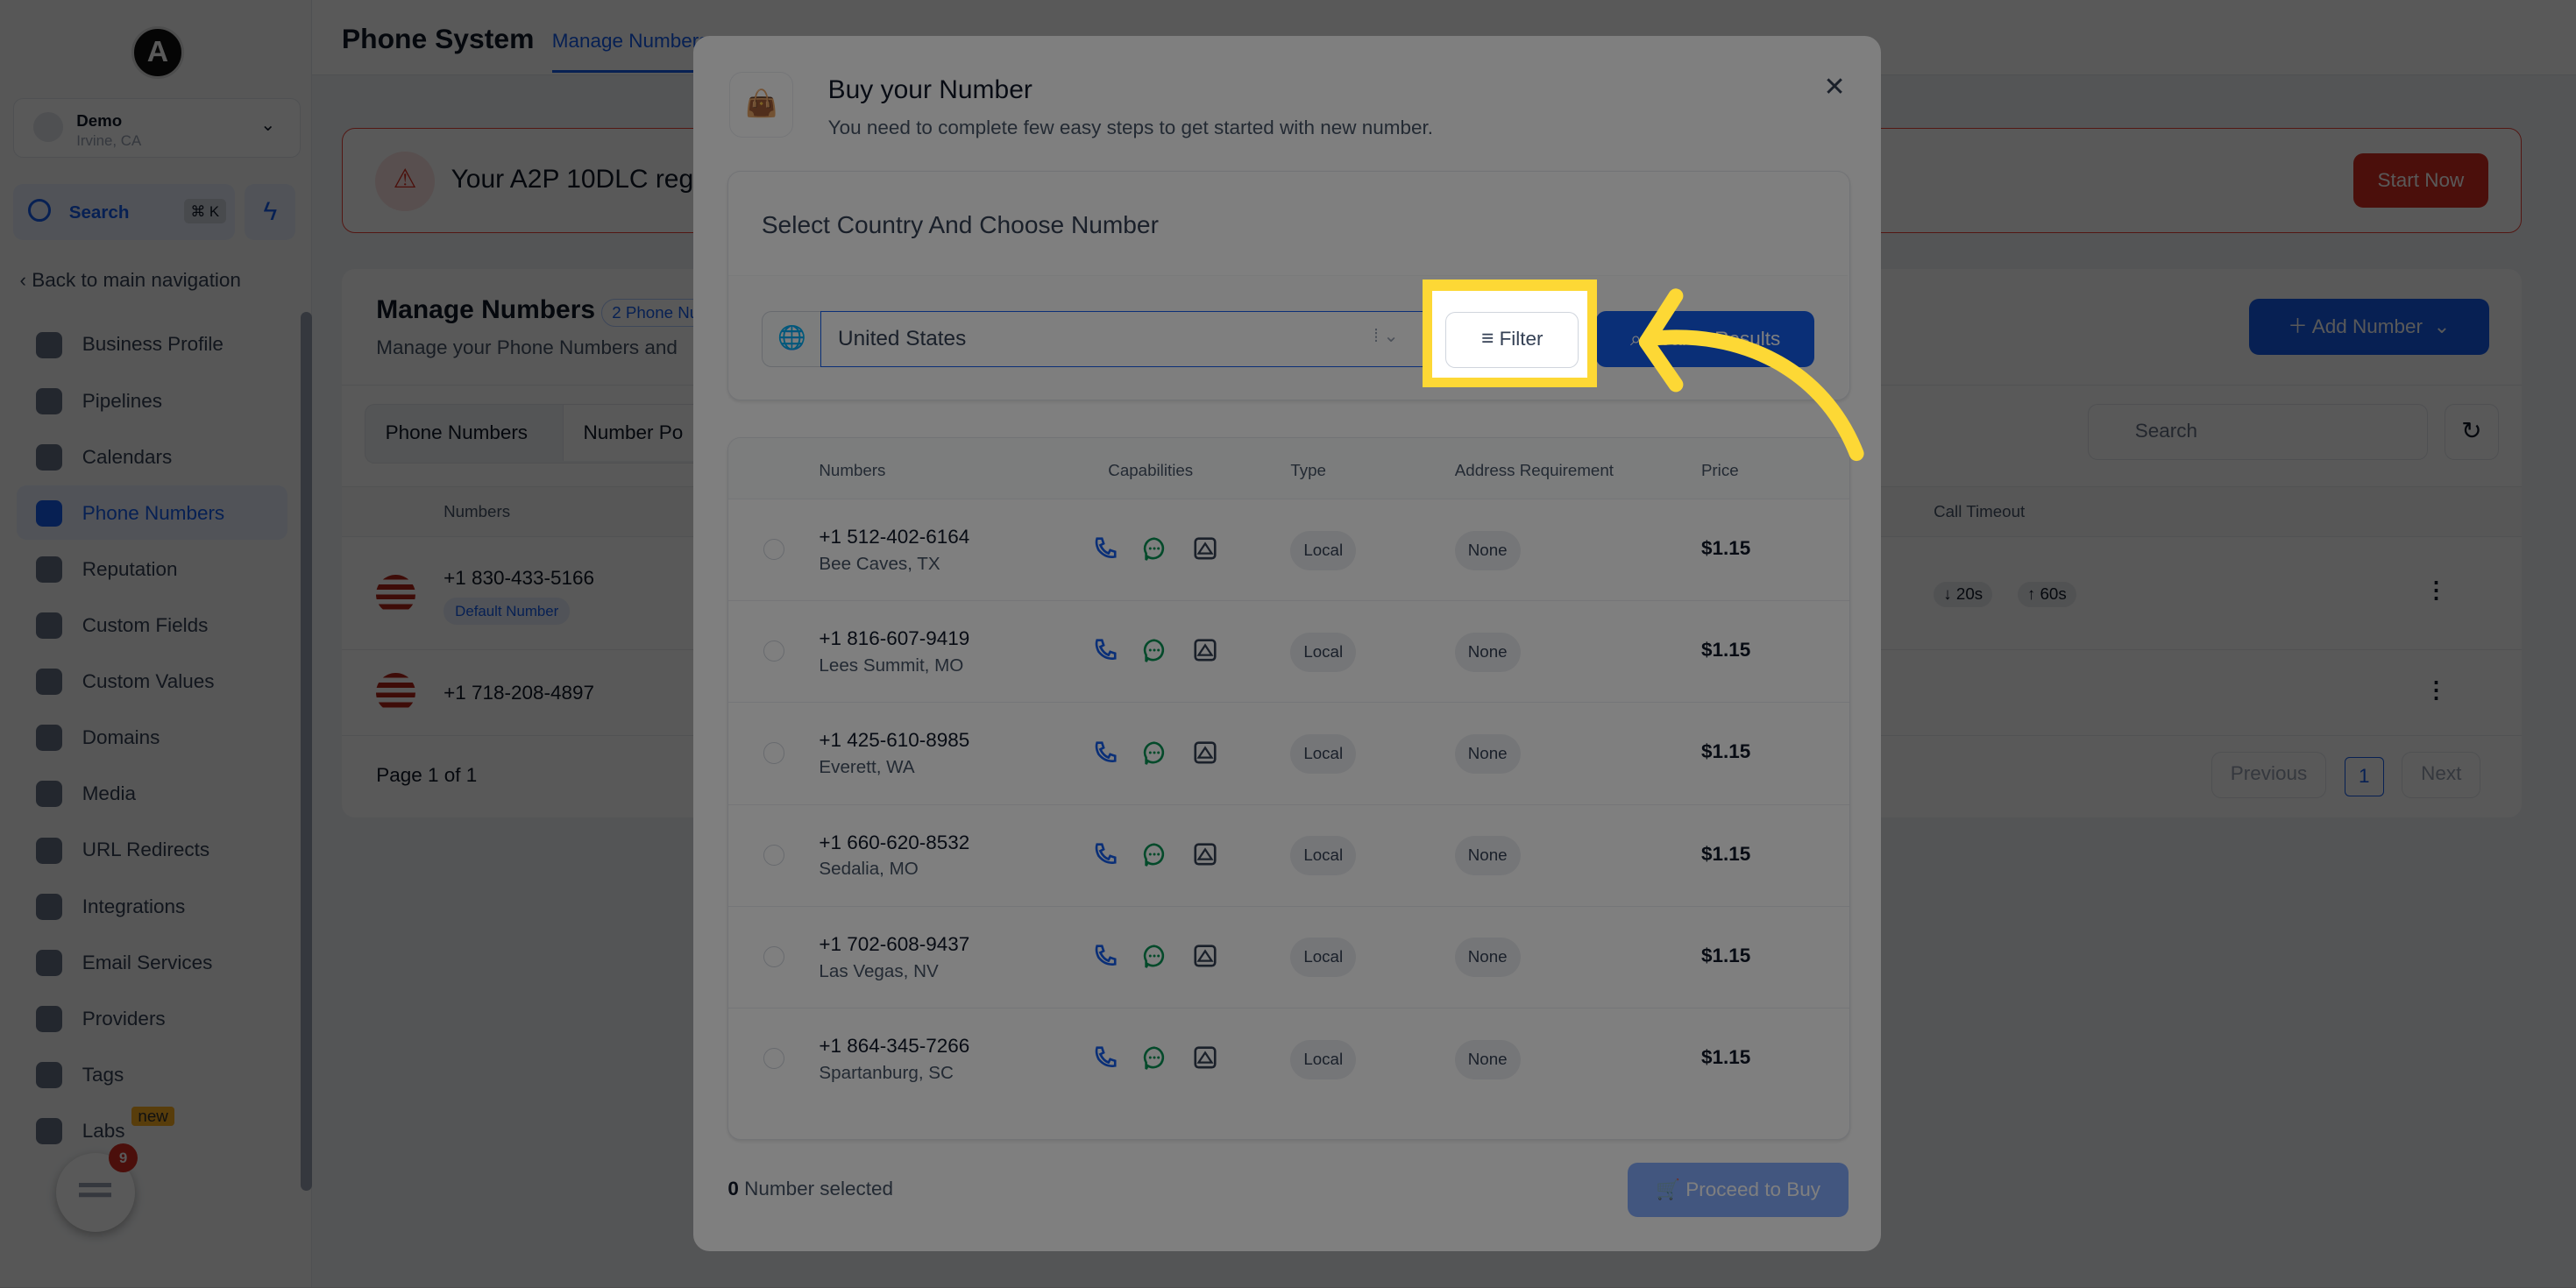 The width and height of the screenshot is (2576, 1288). I want to click on pointer-arrow, so click(1751, 374).